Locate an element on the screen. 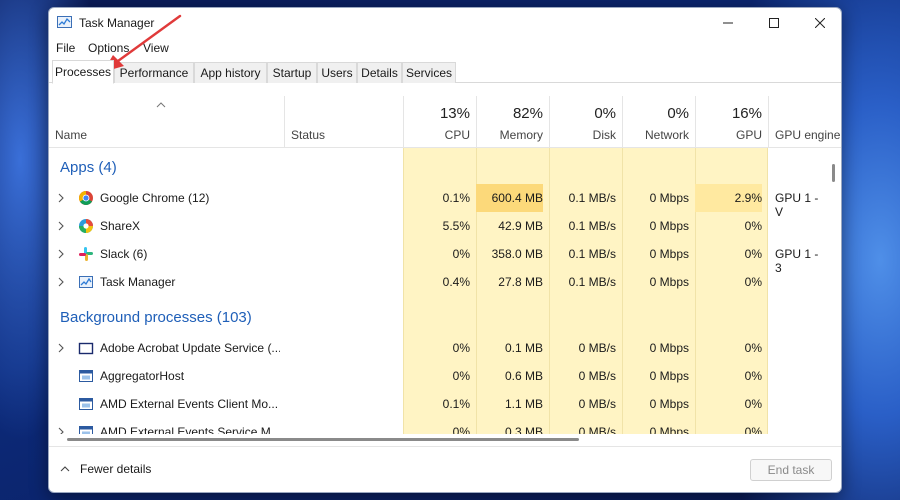  column-memory: 82% Memory is located at coordinates (512, 122).